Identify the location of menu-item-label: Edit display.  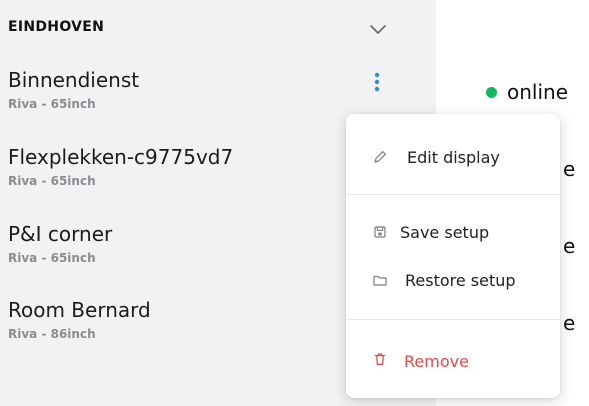
(453, 157).